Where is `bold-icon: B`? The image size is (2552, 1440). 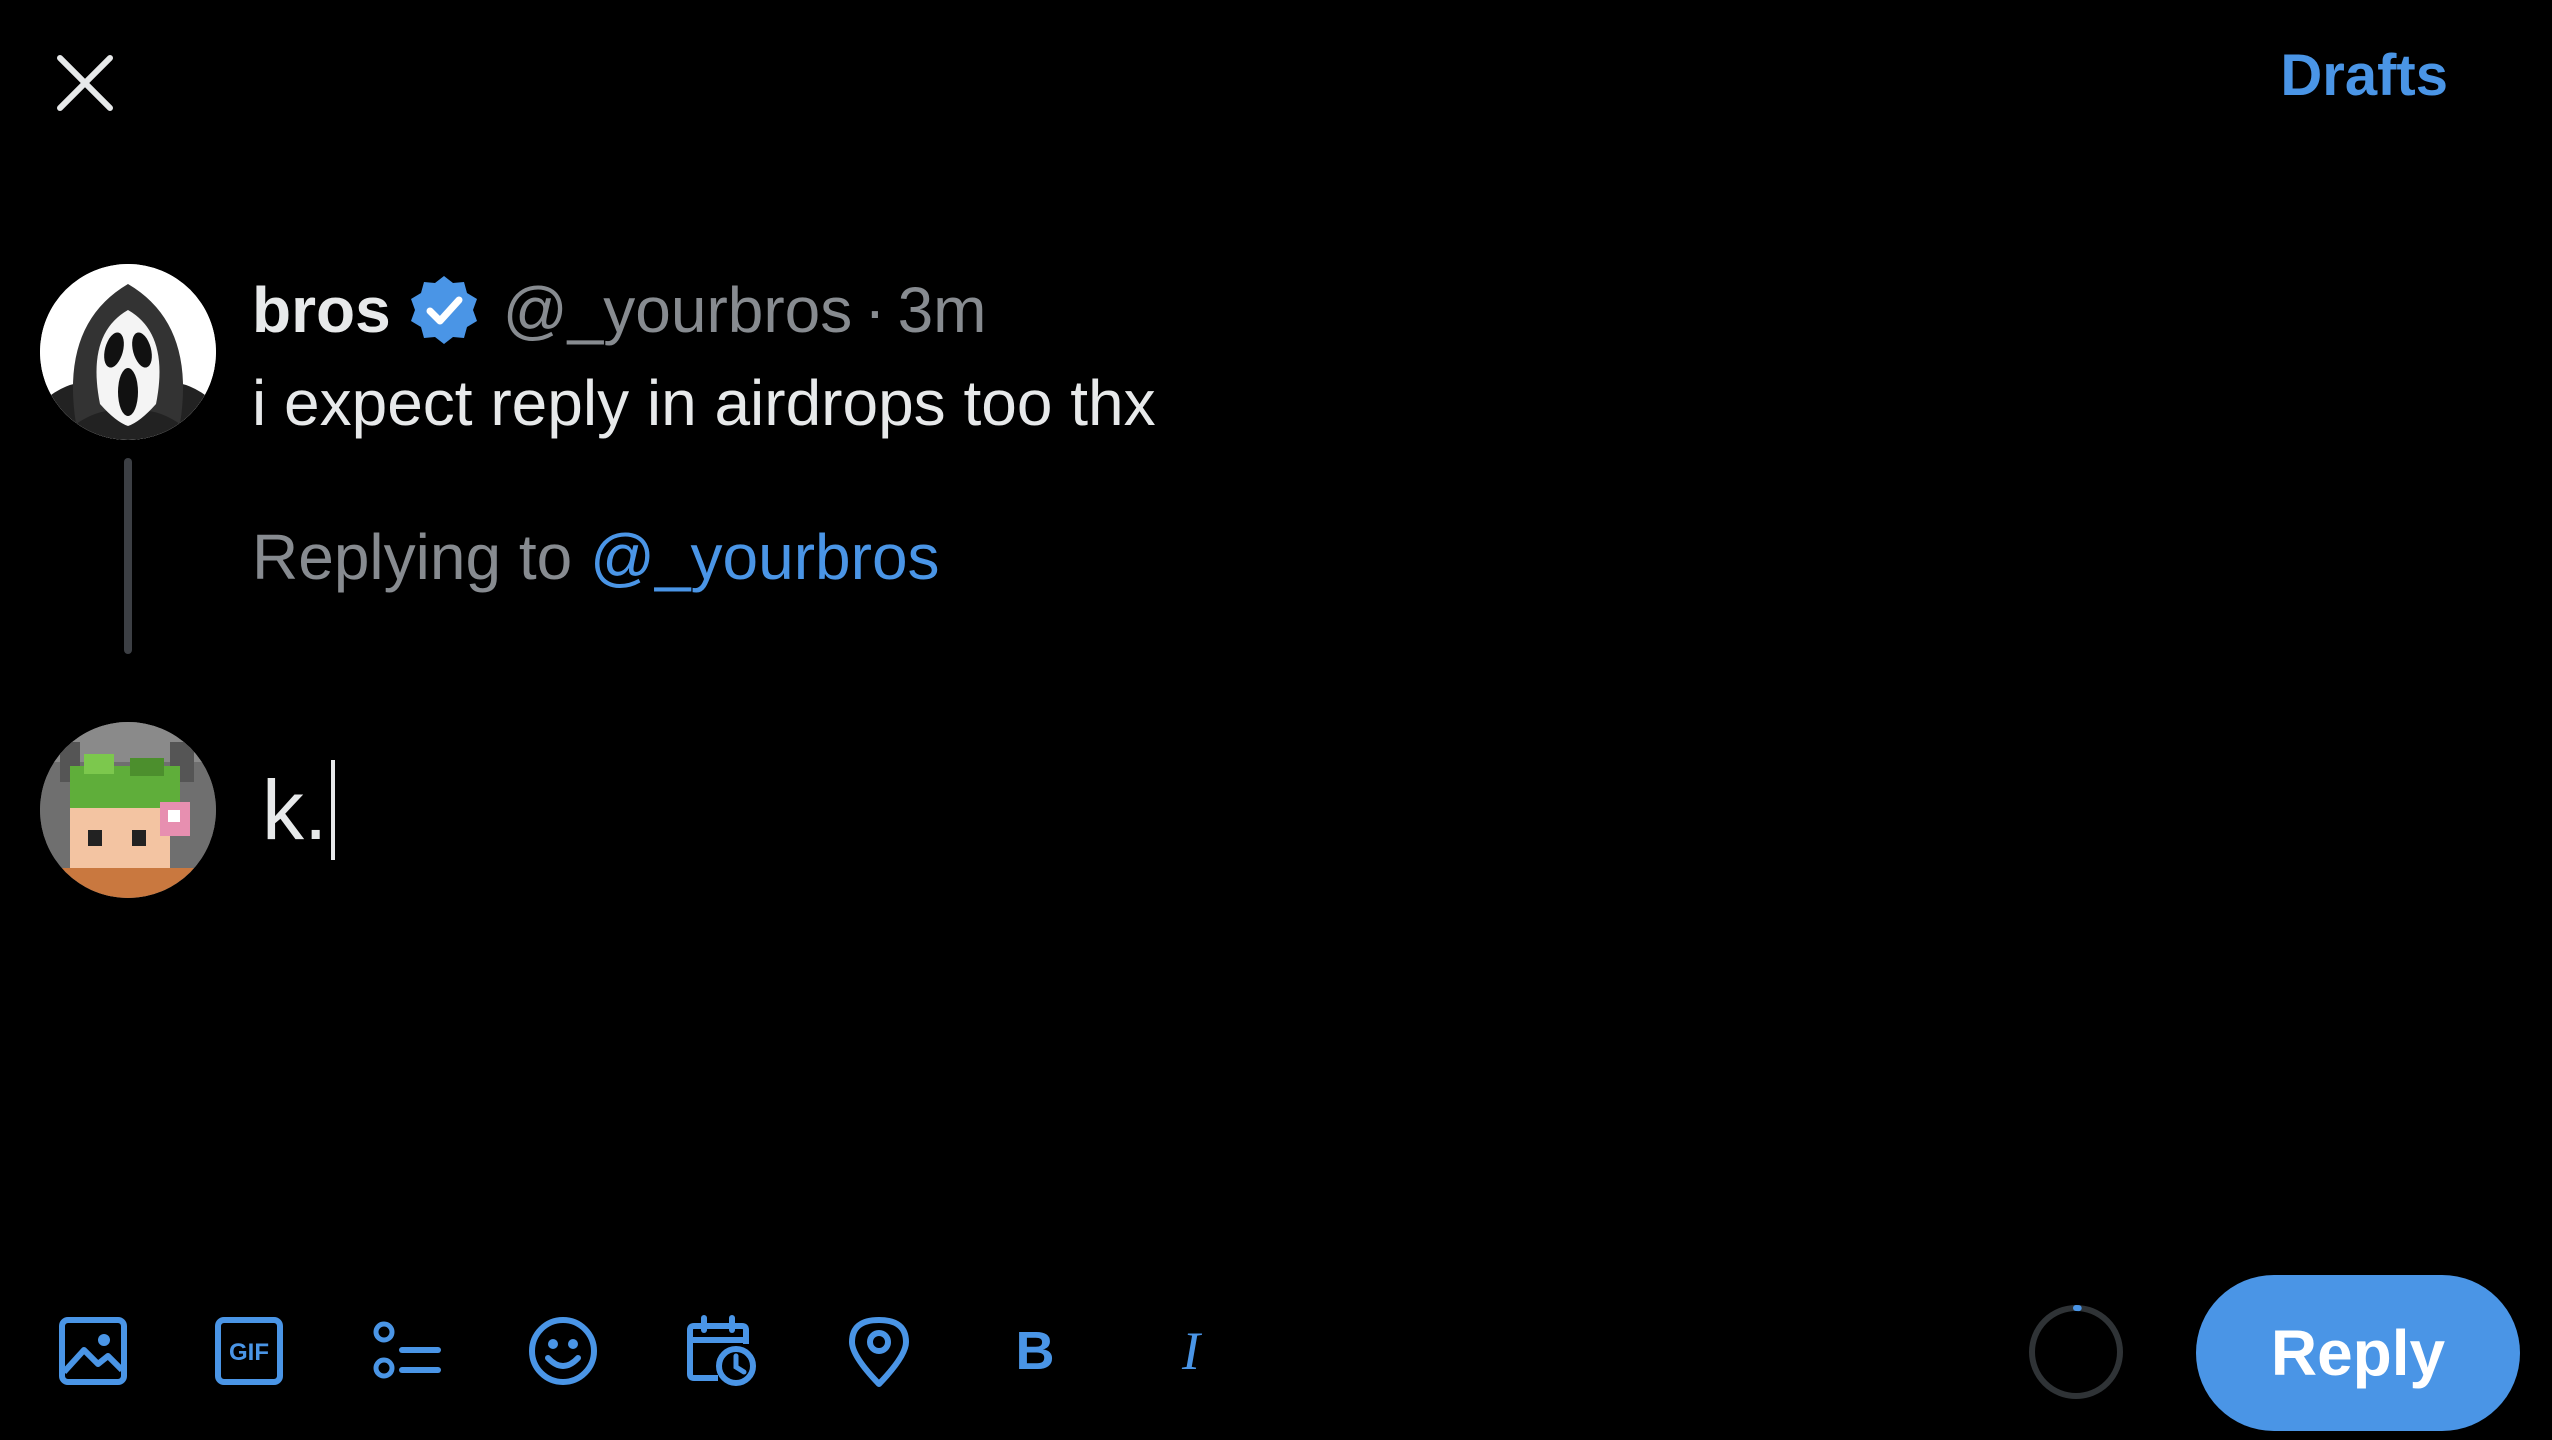 bold-icon: B is located at coordinates (1035, 1351).